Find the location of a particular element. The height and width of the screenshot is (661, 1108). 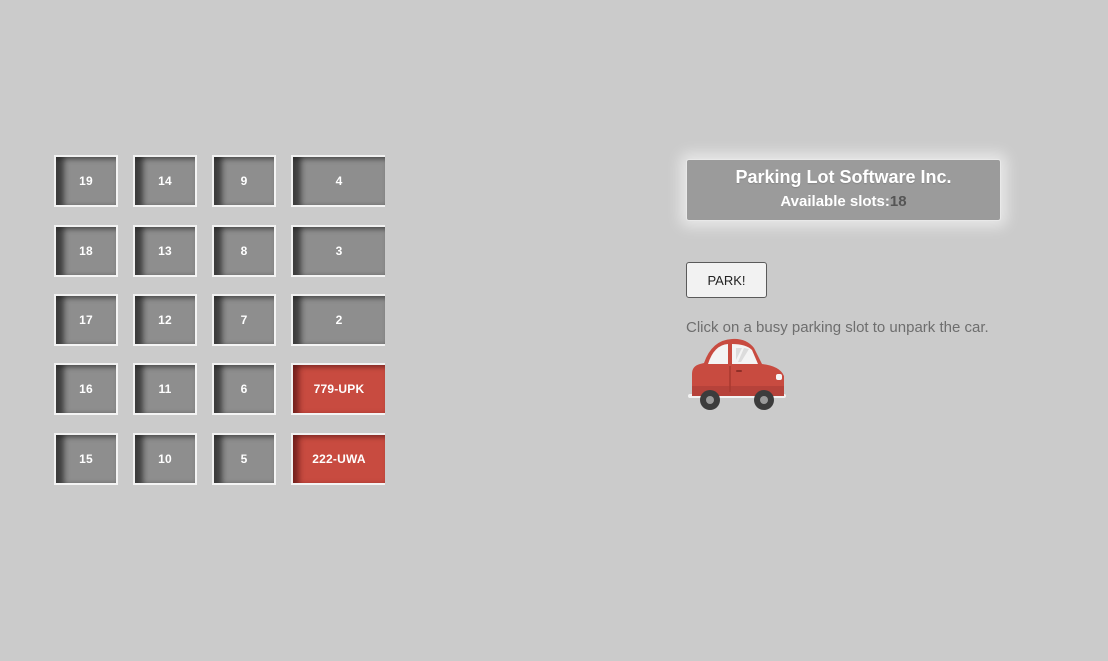

slot-label: 18 is located at coordinates (86, 251).